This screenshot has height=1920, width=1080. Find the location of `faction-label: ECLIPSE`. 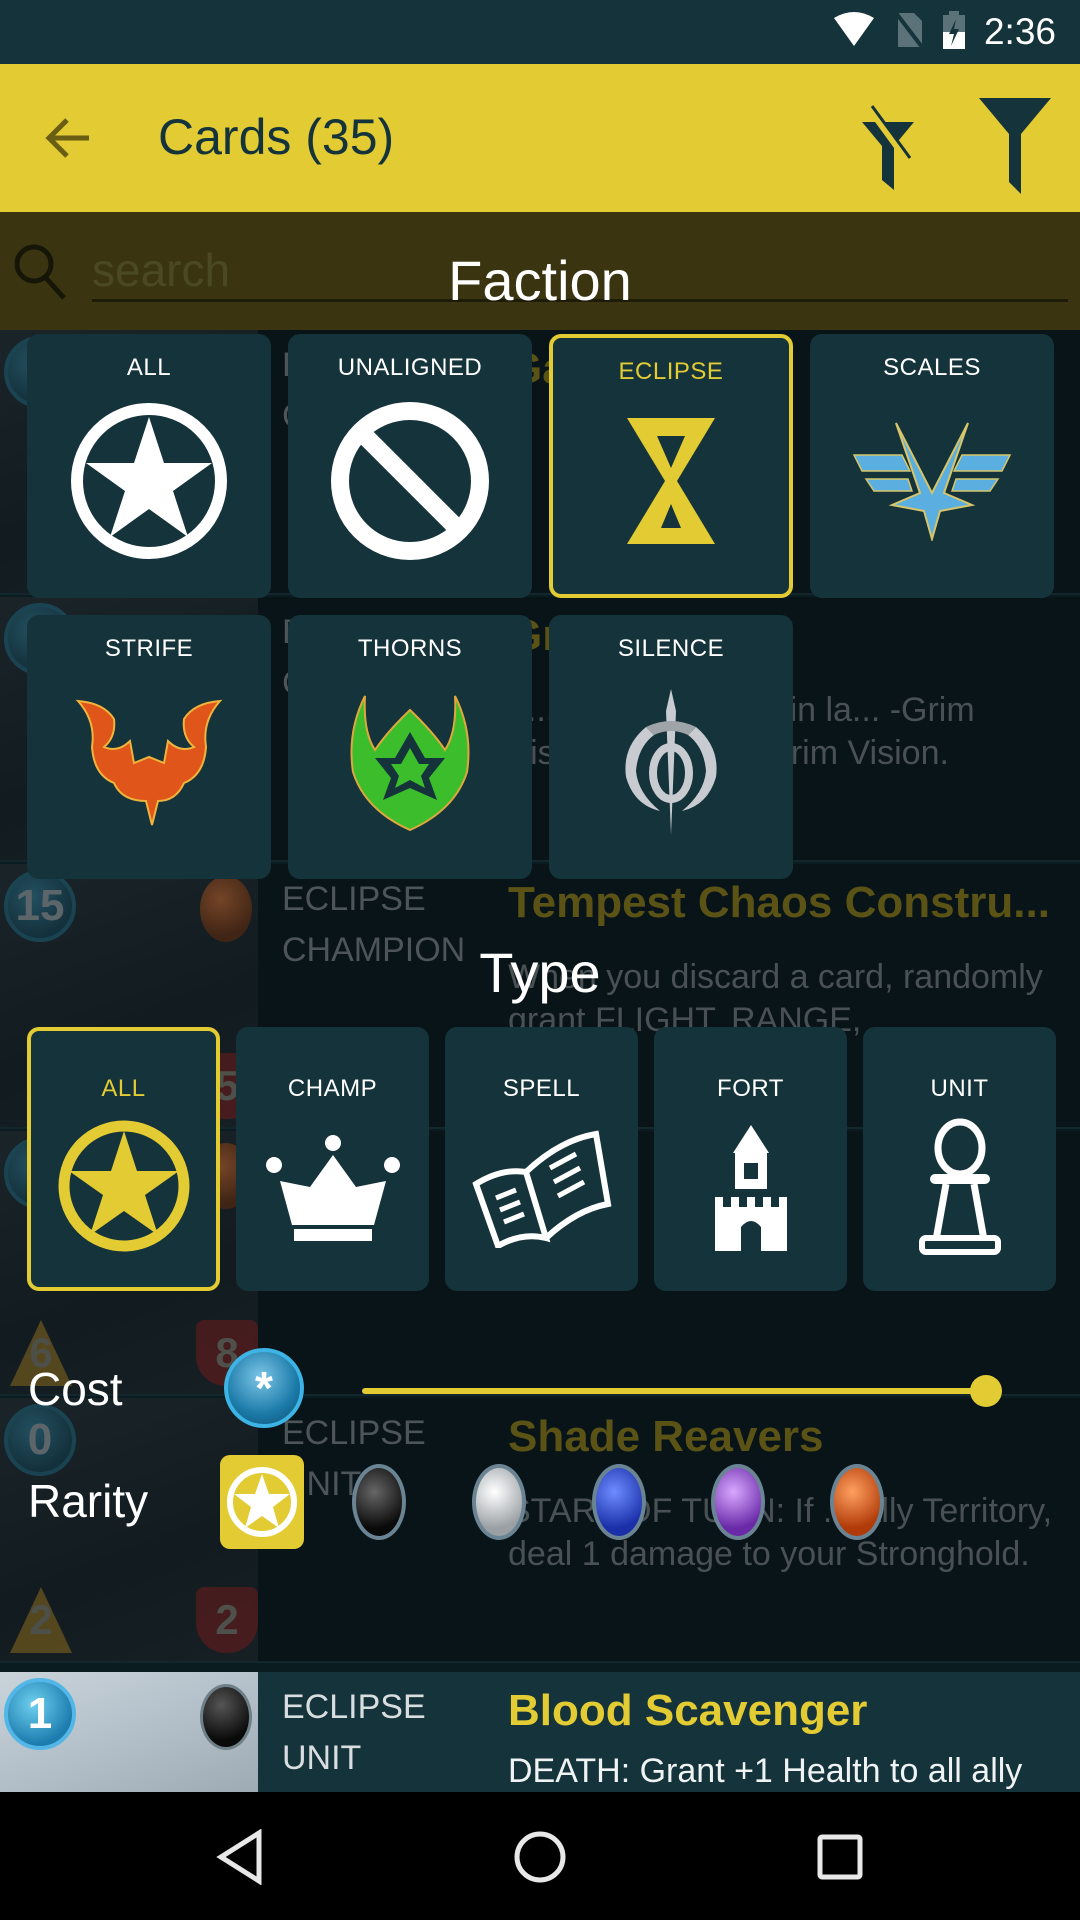

faction-label: ECLIPSE is located at coordinates (671, 371).